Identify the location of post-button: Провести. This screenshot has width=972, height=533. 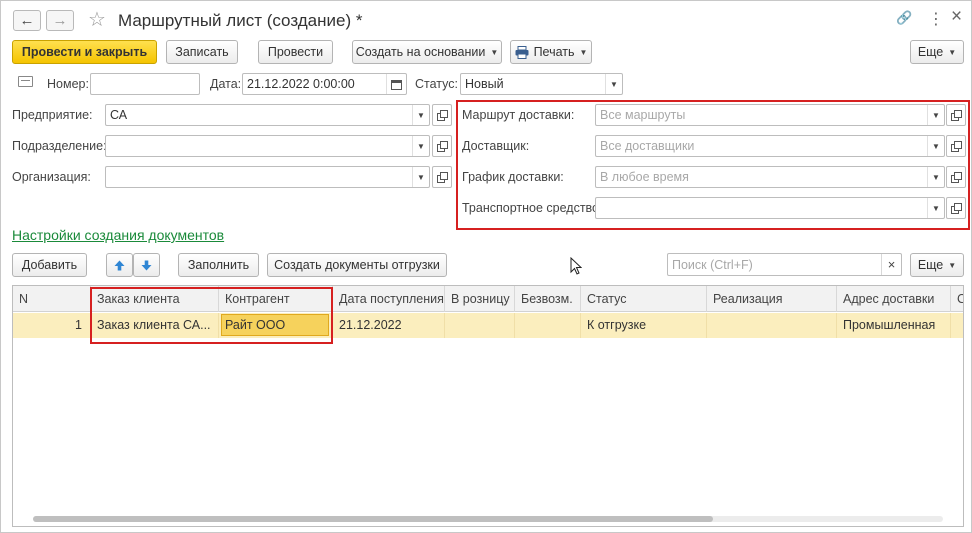
(295, 52).